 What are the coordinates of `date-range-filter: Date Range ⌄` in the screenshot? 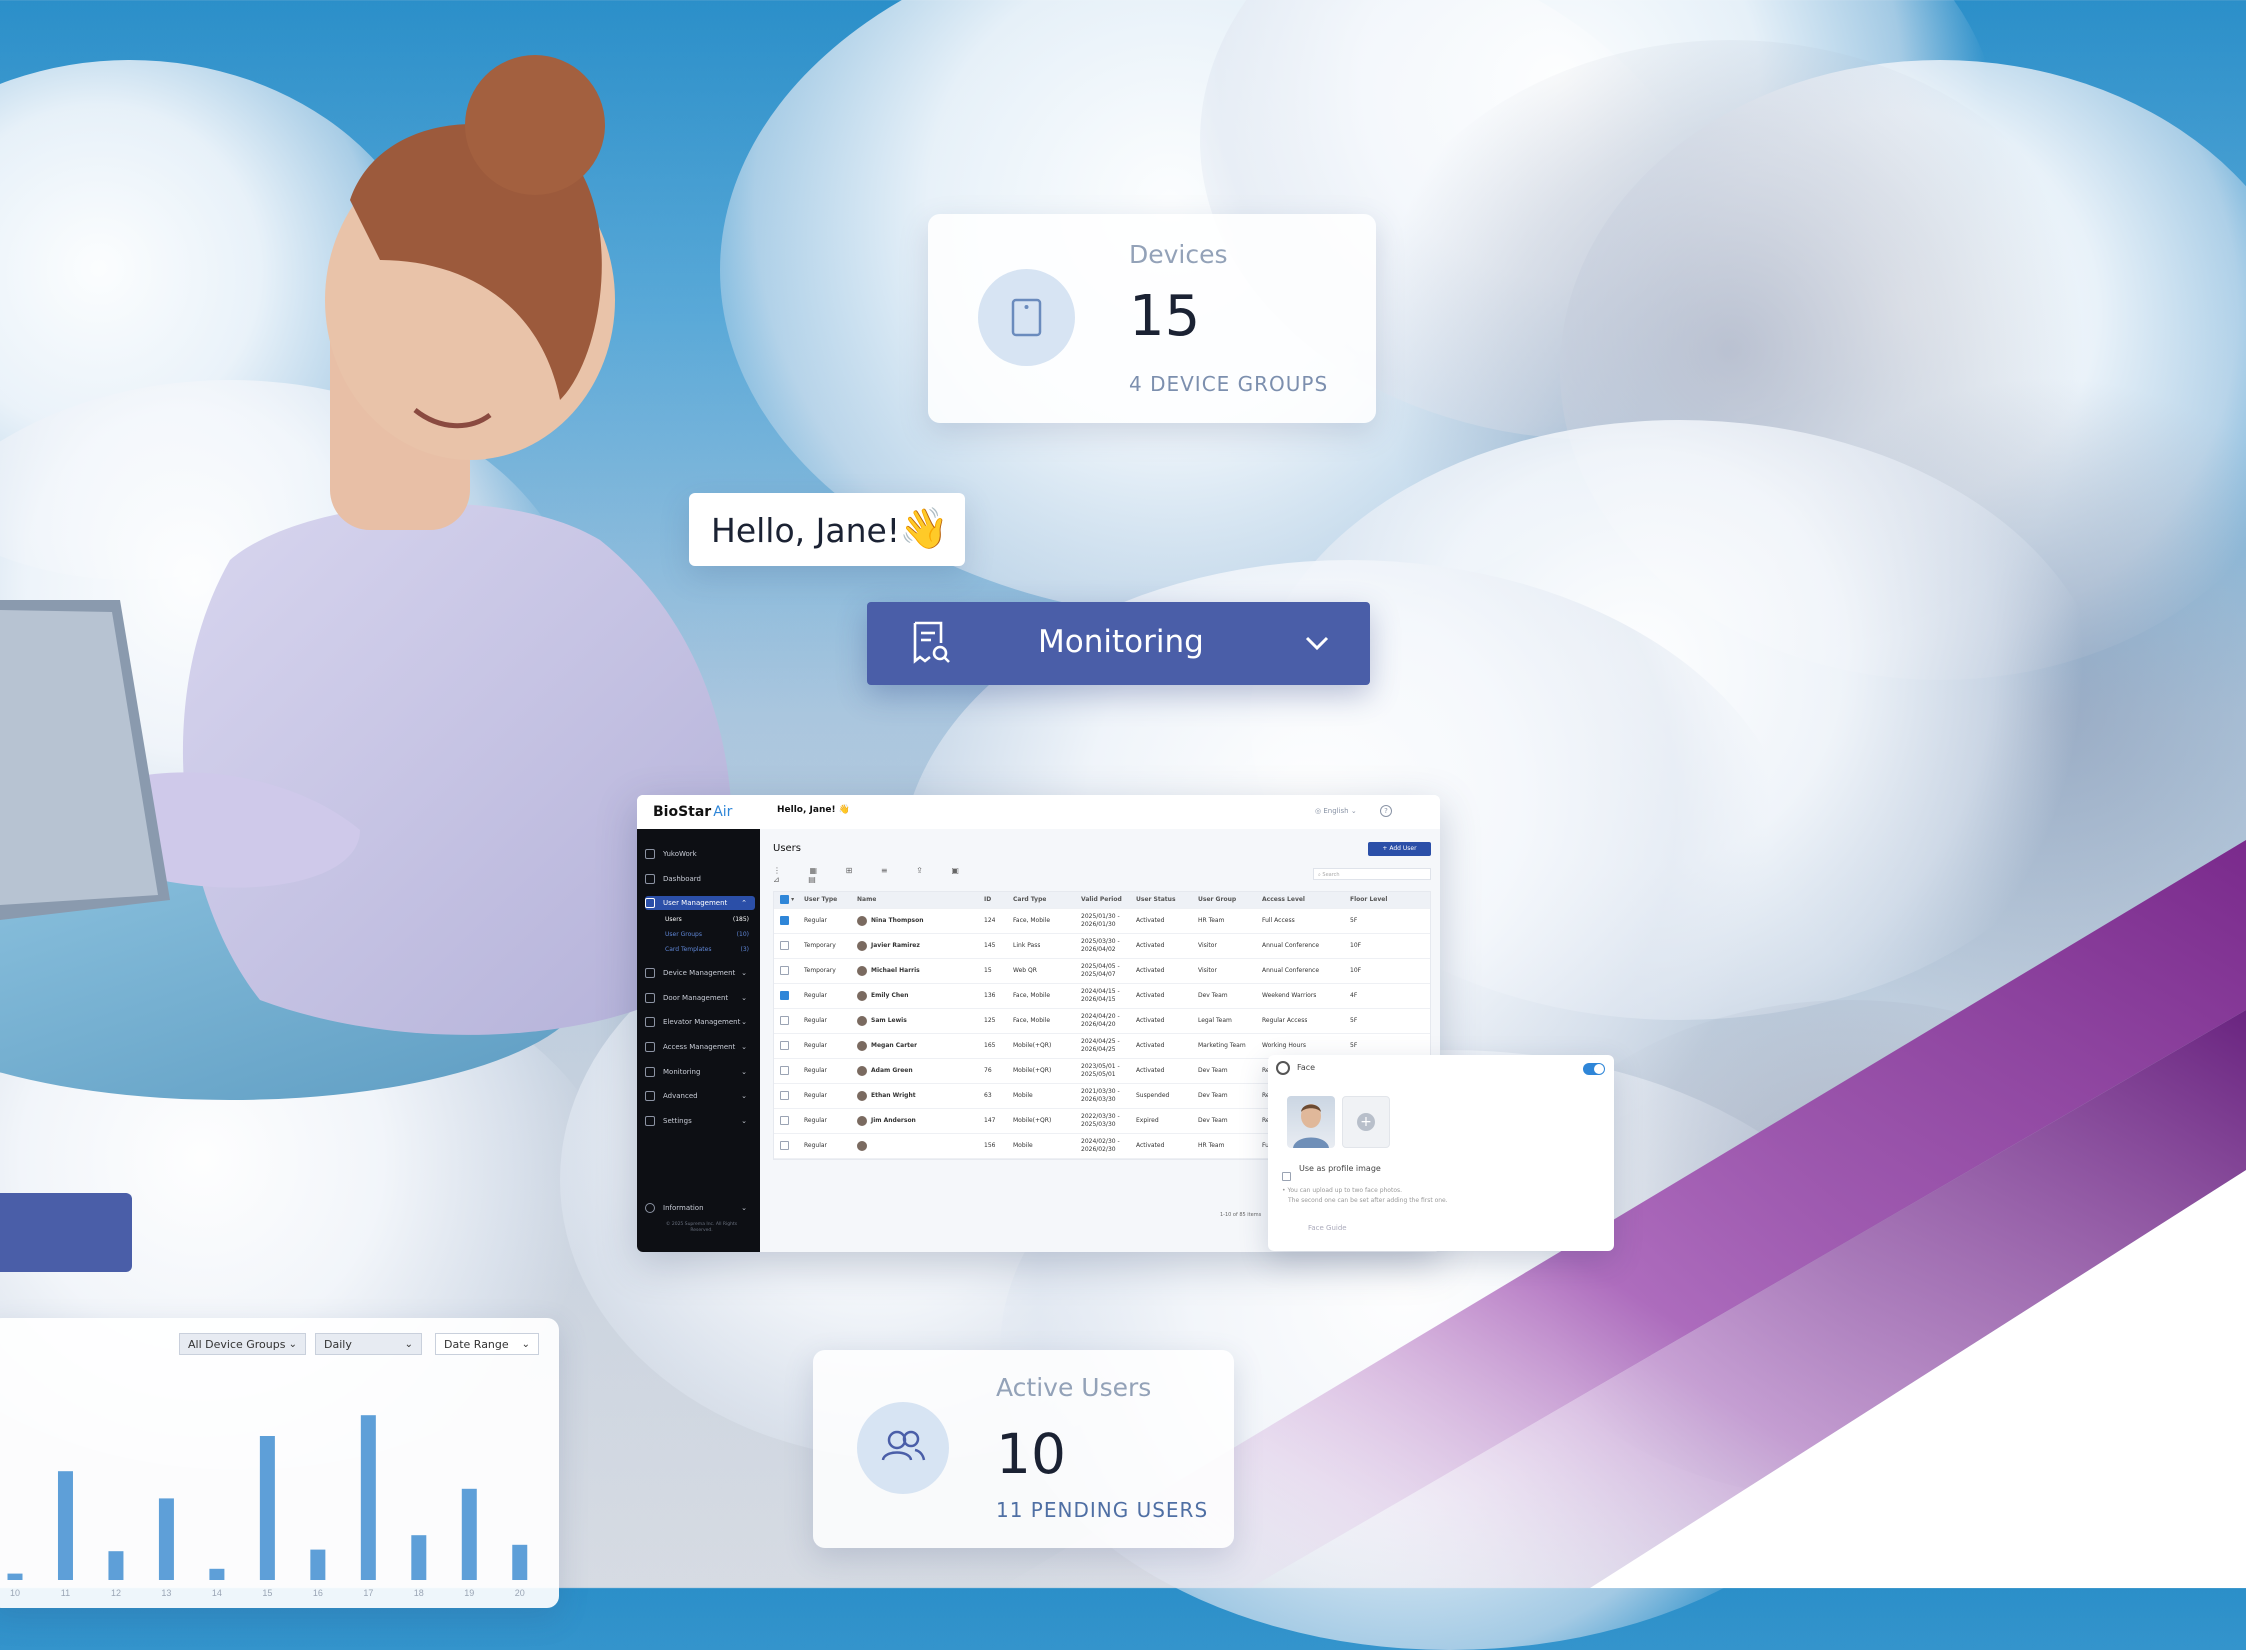 It's located at (487, 1344).